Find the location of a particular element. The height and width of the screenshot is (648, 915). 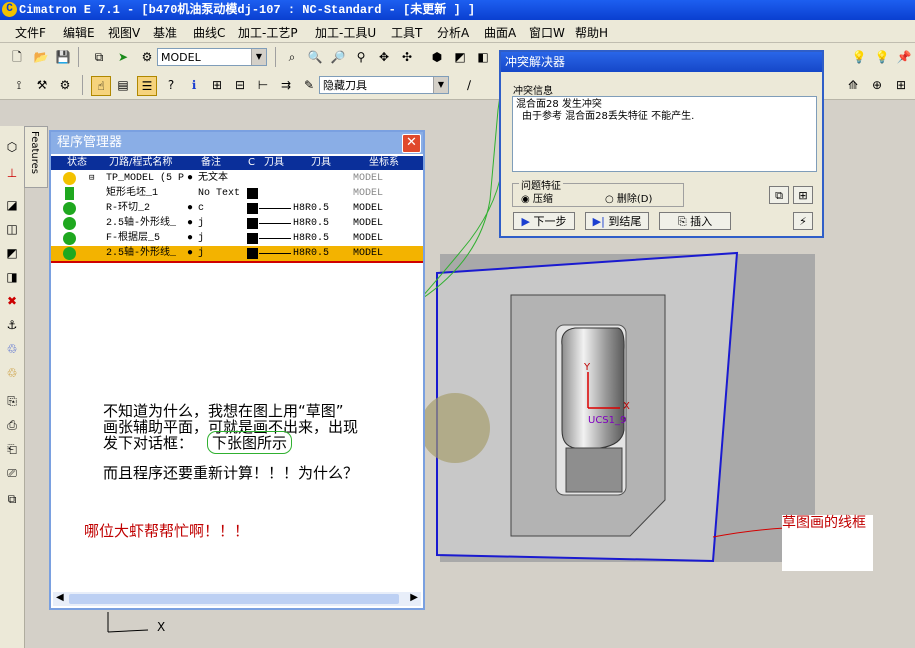

status-yellow-icon is located at coordinates (69, 178).